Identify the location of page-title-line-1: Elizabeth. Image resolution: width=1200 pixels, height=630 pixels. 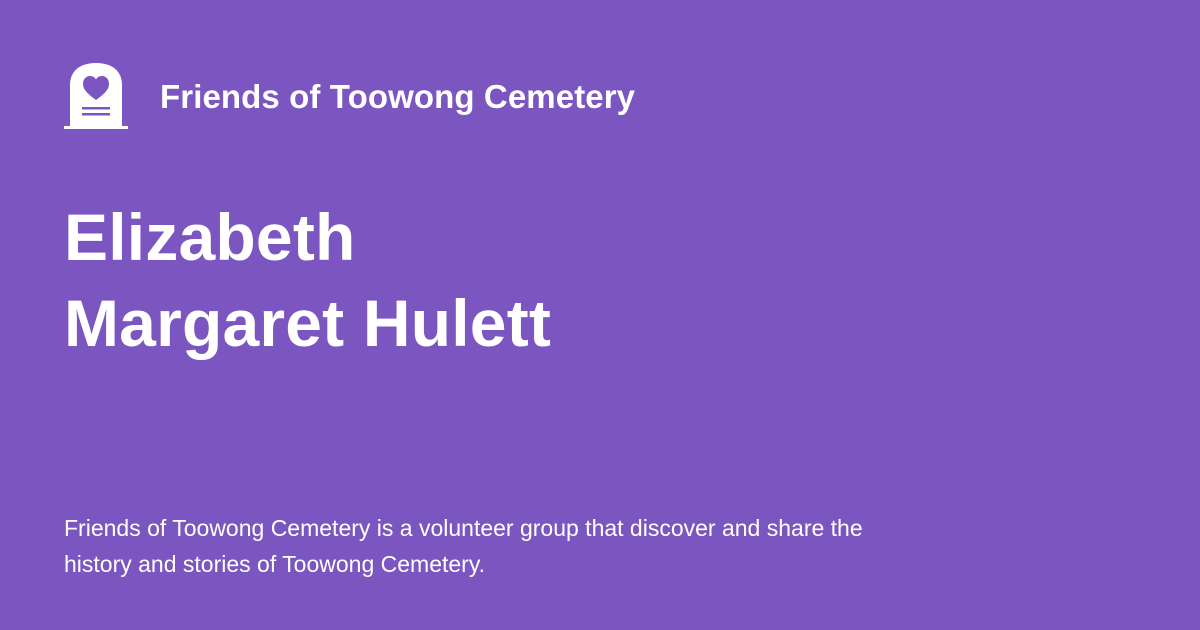
(210, 237).